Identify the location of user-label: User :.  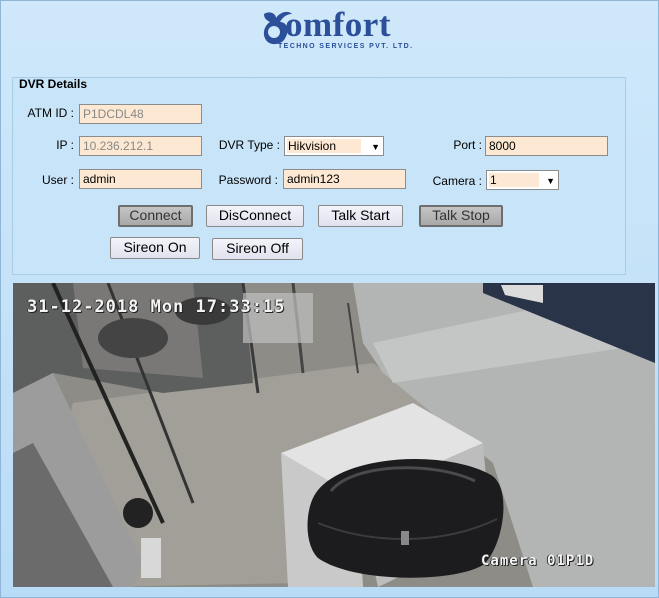
(57, 180).